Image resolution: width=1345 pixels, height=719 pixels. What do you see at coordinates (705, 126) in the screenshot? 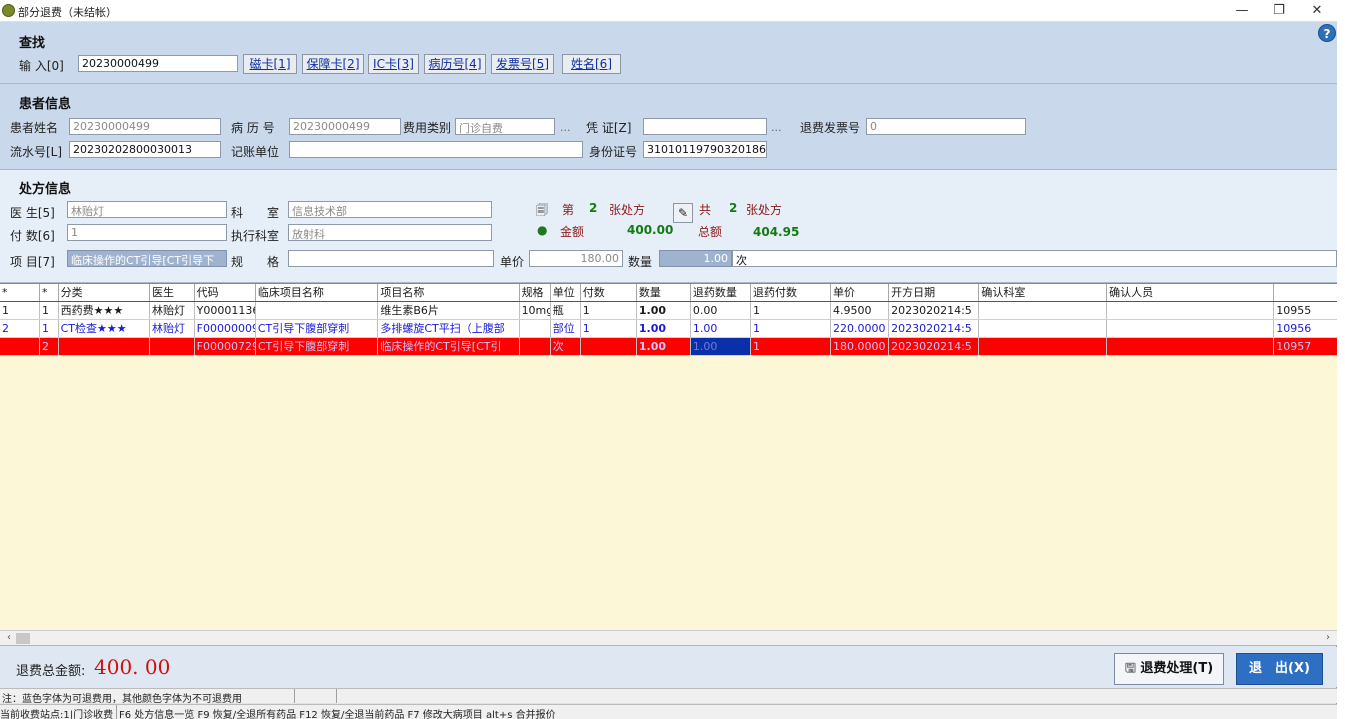
I see `voucher-field` at bounding box center [705, 126].